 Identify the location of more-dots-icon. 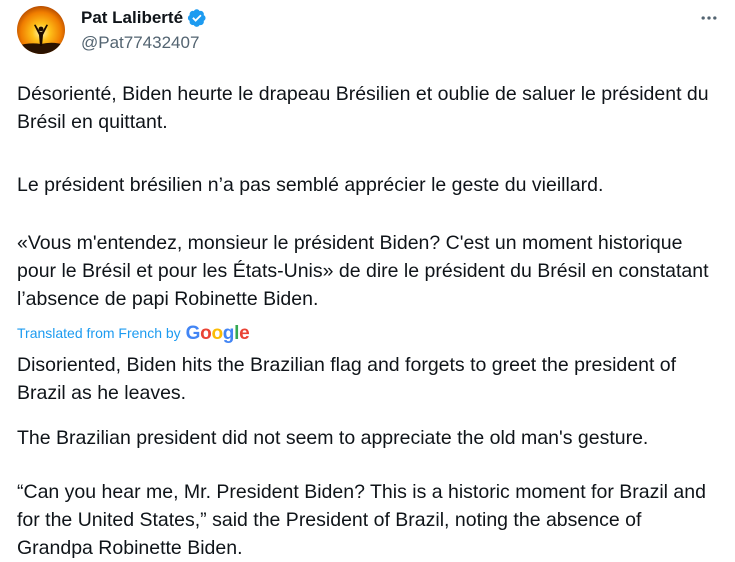
(709, 18).